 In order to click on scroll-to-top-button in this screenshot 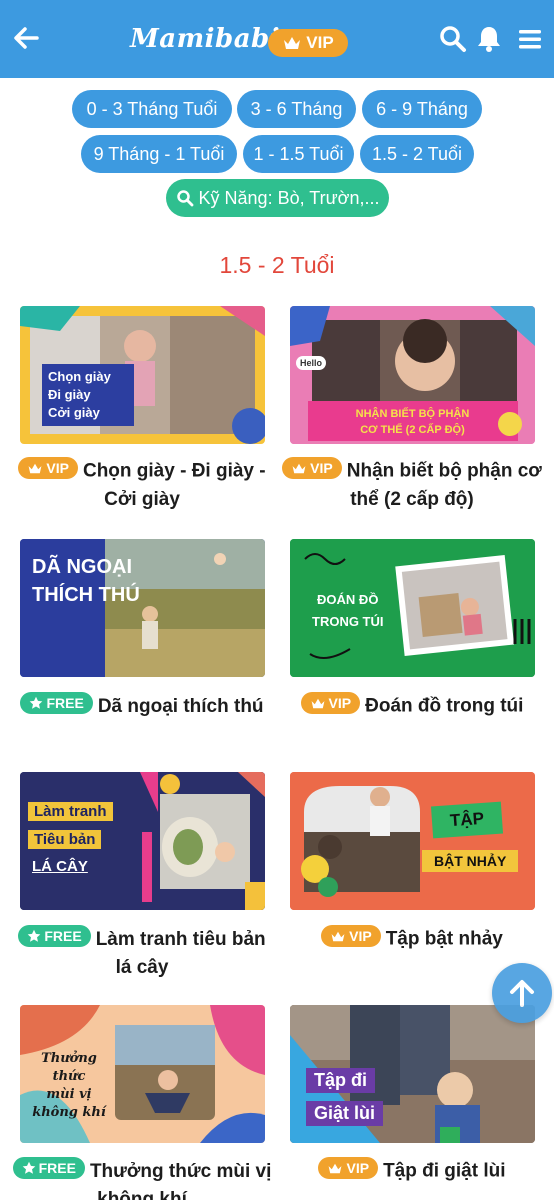, I will do `click(522, 993)`.